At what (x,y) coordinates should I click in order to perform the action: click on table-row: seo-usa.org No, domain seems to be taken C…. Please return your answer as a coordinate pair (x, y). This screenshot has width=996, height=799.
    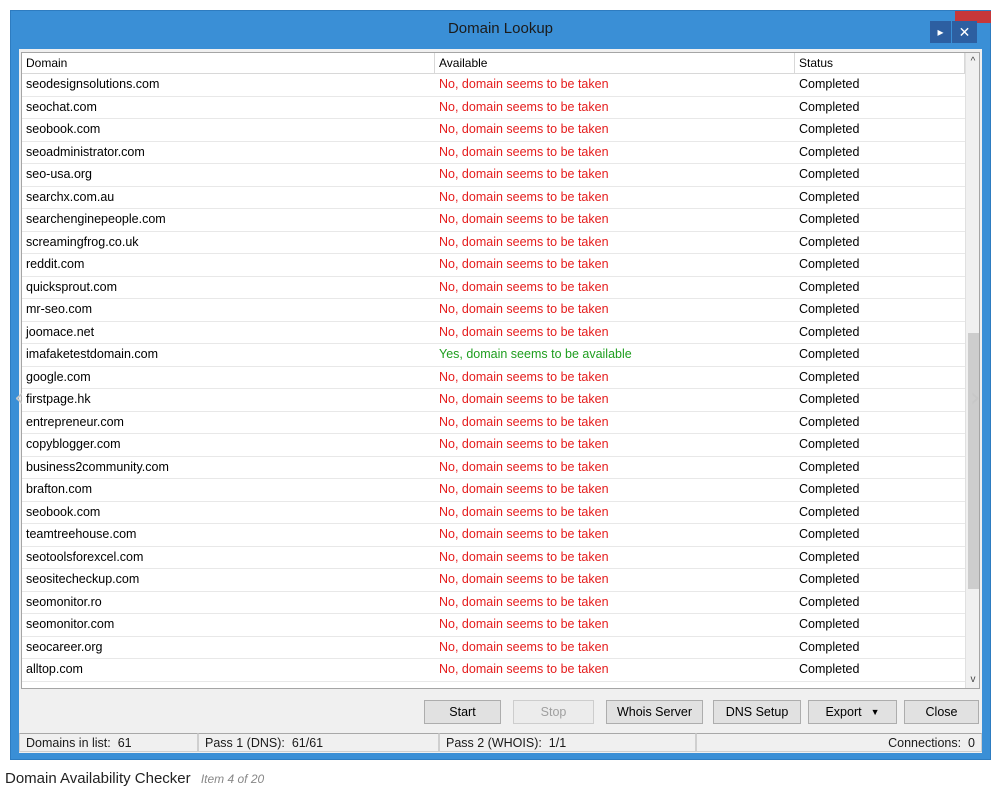
    Looking at the image, I should click on (493, 175).